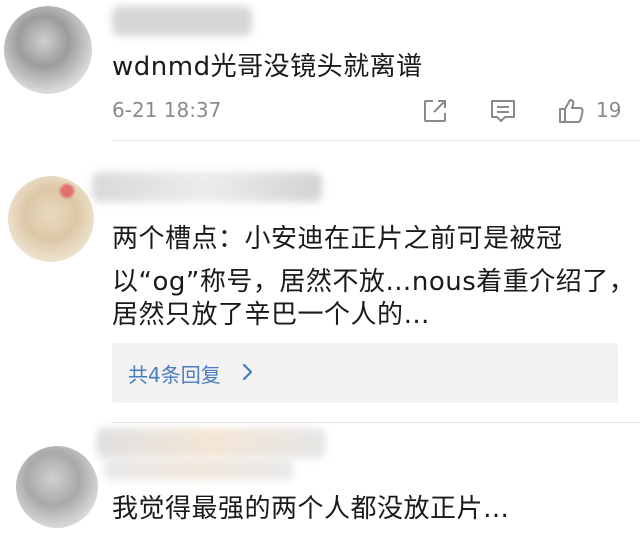 The height and width of the screenshot is (539, 640). What do you see at coordinates (337, 239) in the screenshot?
I see `comment-text-line-1: 两个槽点：小安迪在正片之前可是被冠` at bounding box center [337, 239].